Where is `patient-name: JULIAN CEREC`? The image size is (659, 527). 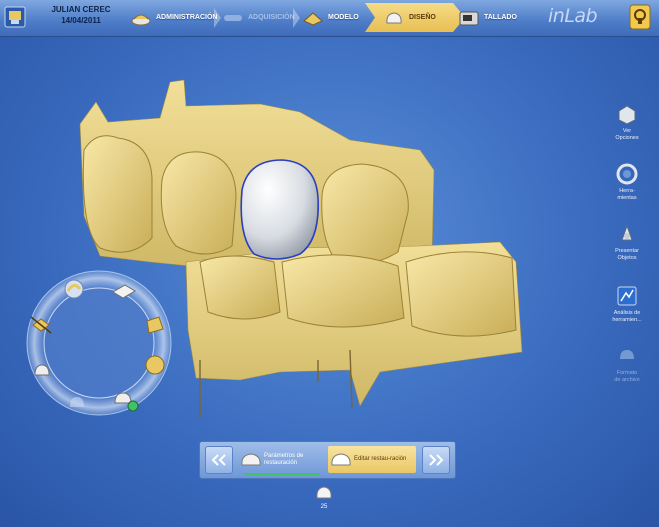 patient-name: JULIAN CEREC is located at coordinates (81, 9).